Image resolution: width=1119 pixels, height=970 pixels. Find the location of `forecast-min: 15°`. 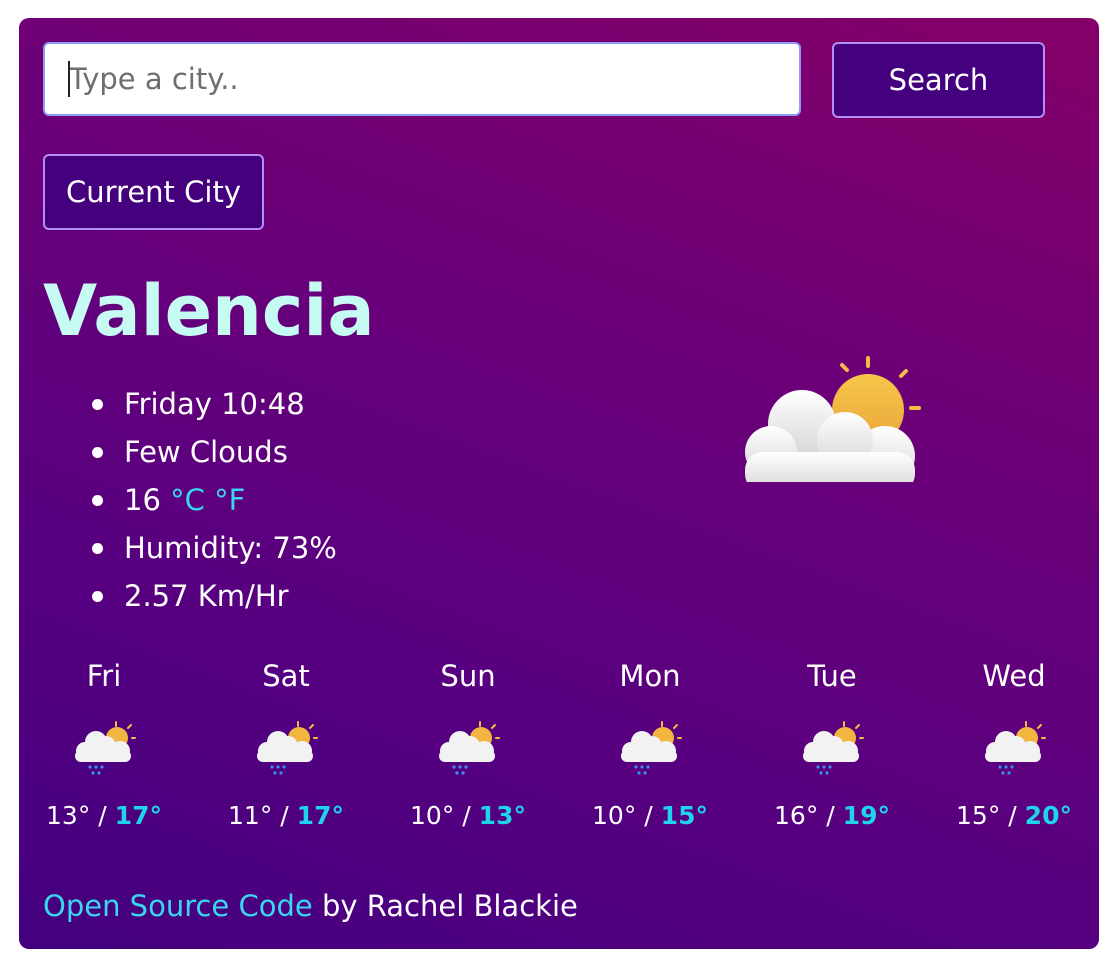

forecast-min: 15° is located at coordinates (978, 815).